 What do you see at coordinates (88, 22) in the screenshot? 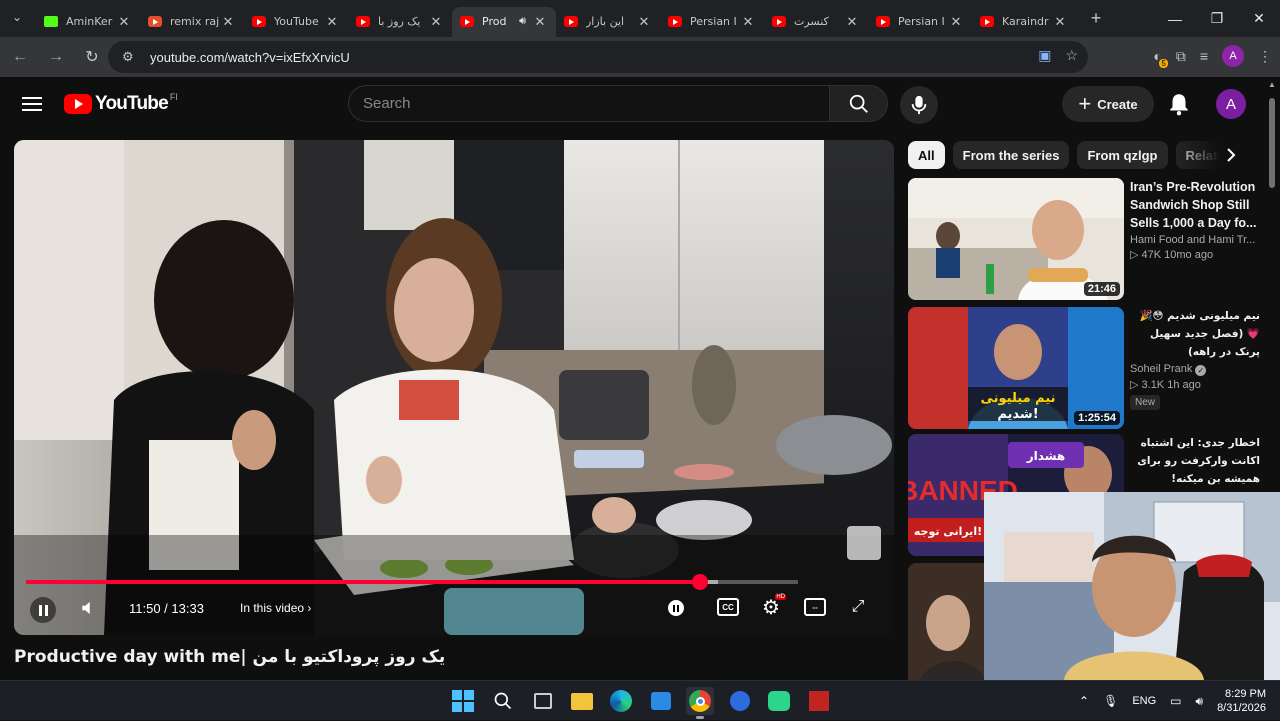
I see `browser-tab: AminKer ✕` at bounding box center [88, 22].